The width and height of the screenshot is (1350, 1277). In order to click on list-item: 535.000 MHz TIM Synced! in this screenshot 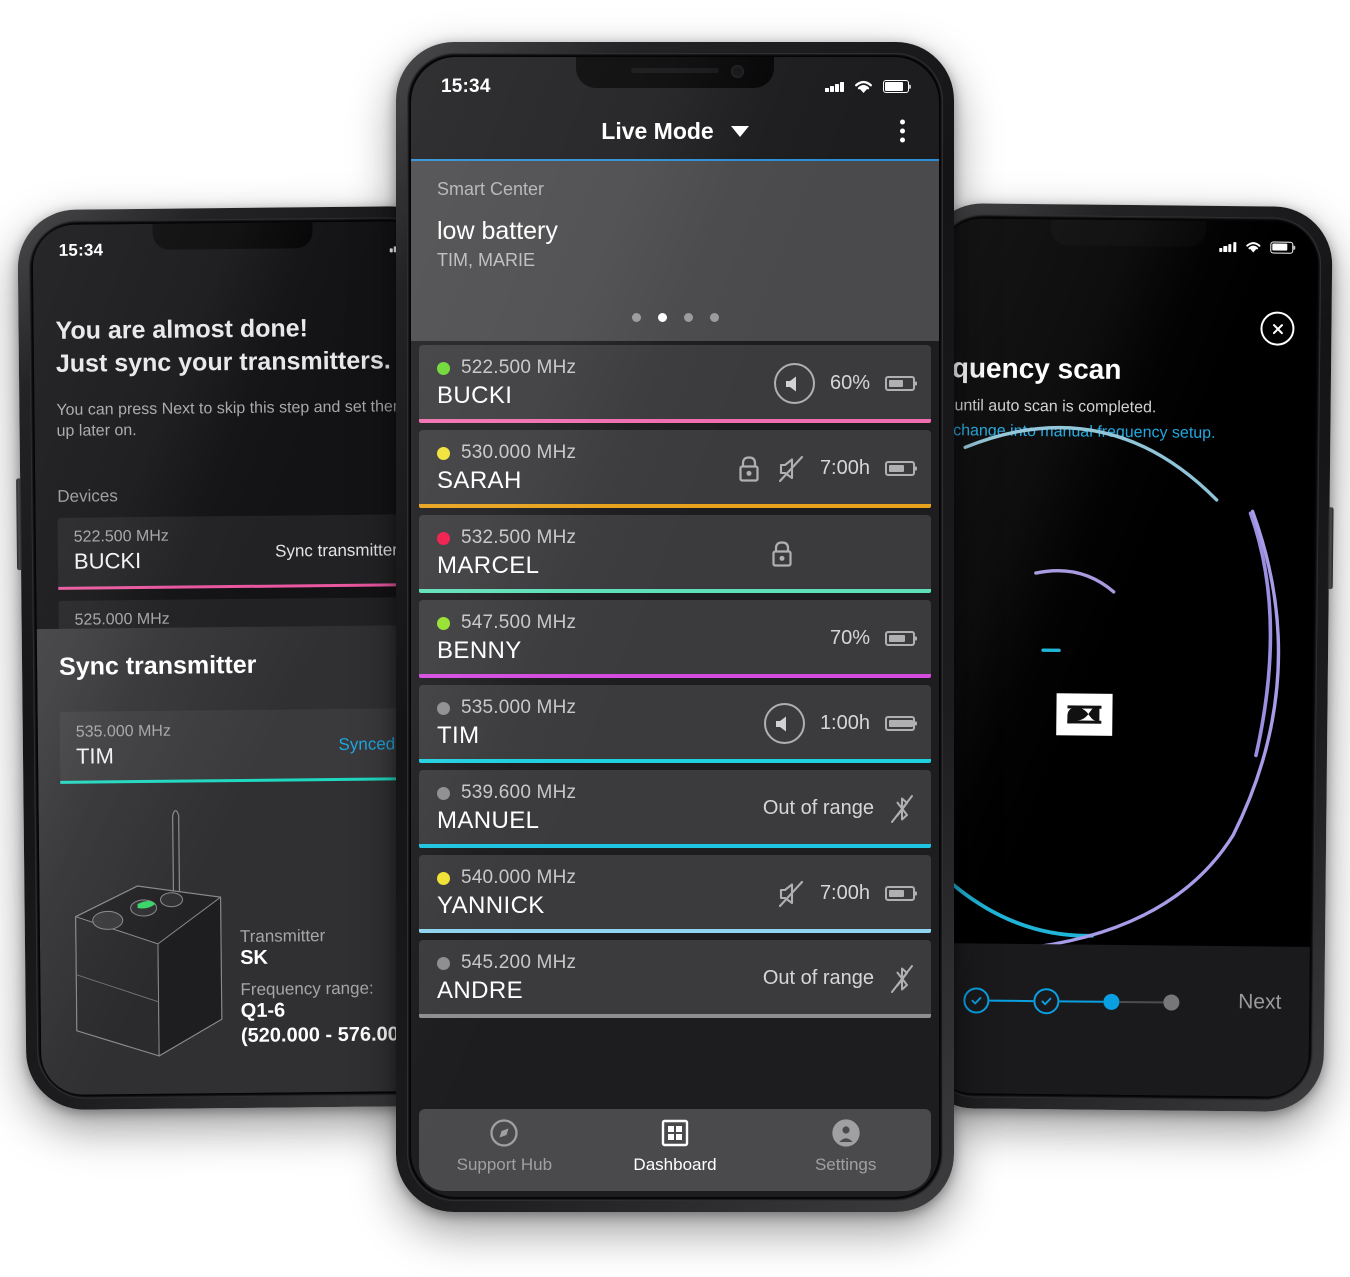, I will do `click(238, 746)`.